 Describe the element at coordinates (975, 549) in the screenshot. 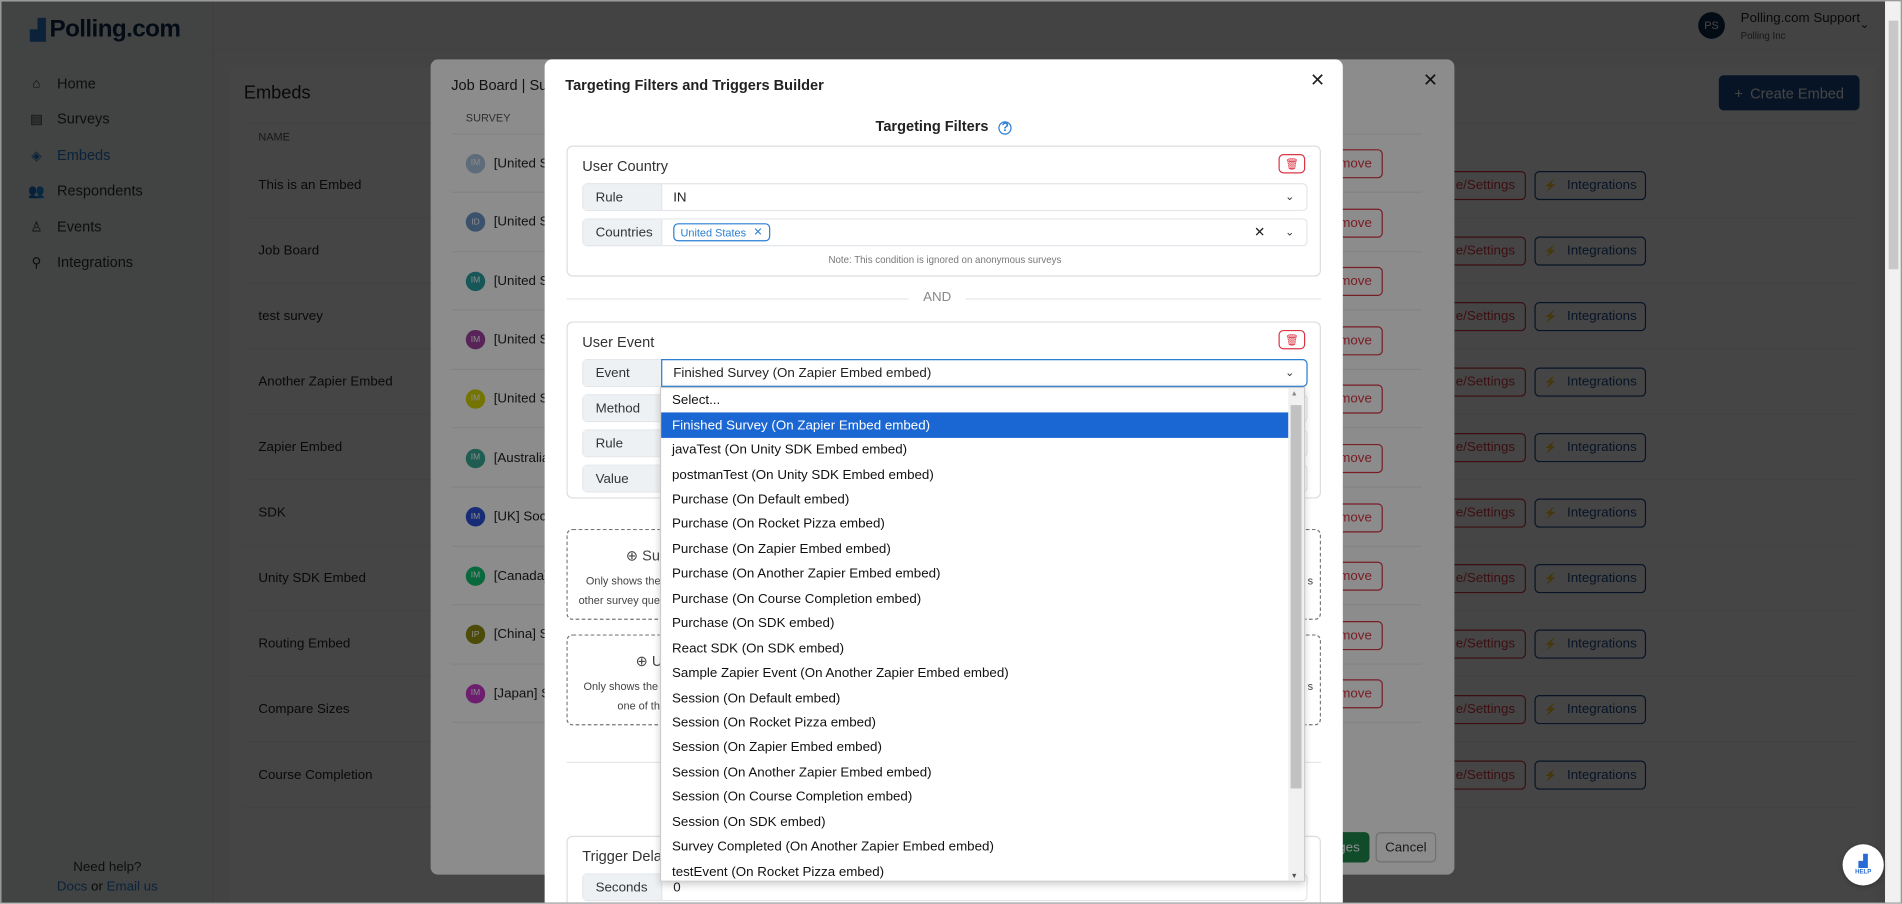

I see `dropdown-option: Purchase (On Zapier Embed embed)` at that location.